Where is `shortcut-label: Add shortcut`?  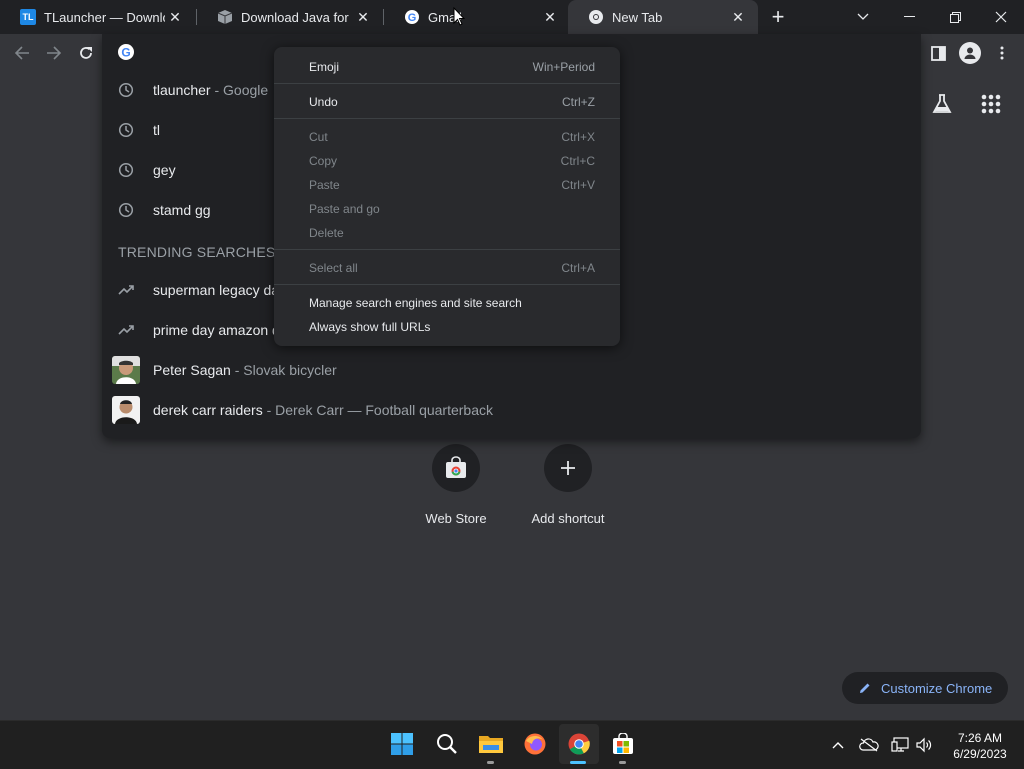 shortcut-label: Add shortcut is located at coordinates (568, 518).